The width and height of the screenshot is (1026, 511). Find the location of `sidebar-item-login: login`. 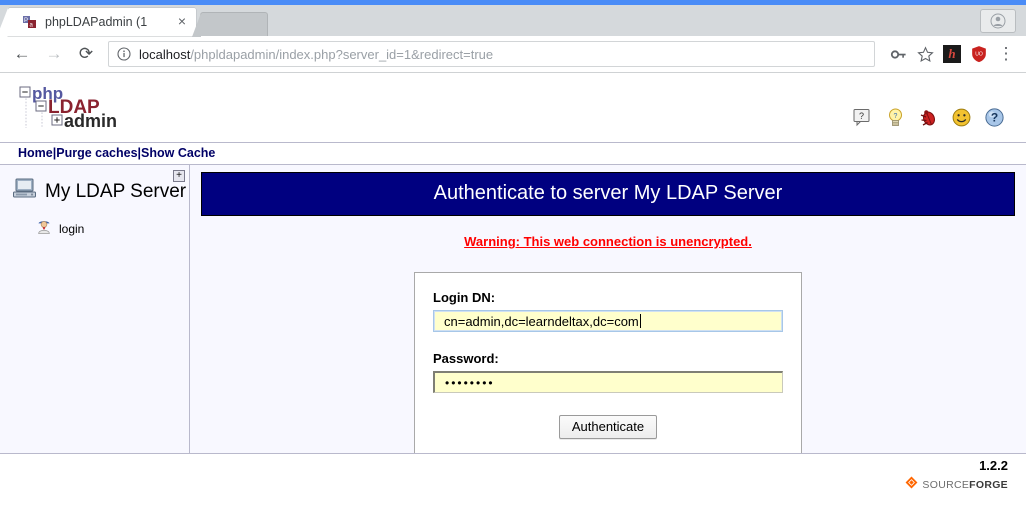

sidebar-item-login: login is located at coordinates (94, 228).